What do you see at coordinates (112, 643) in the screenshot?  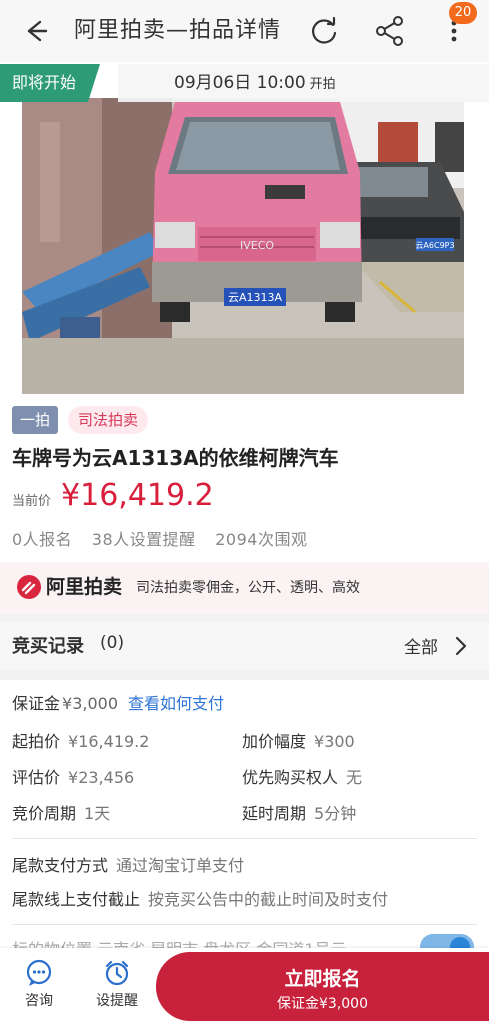 I see `bid-records-count: (0)` at bounding box center [112, 643].